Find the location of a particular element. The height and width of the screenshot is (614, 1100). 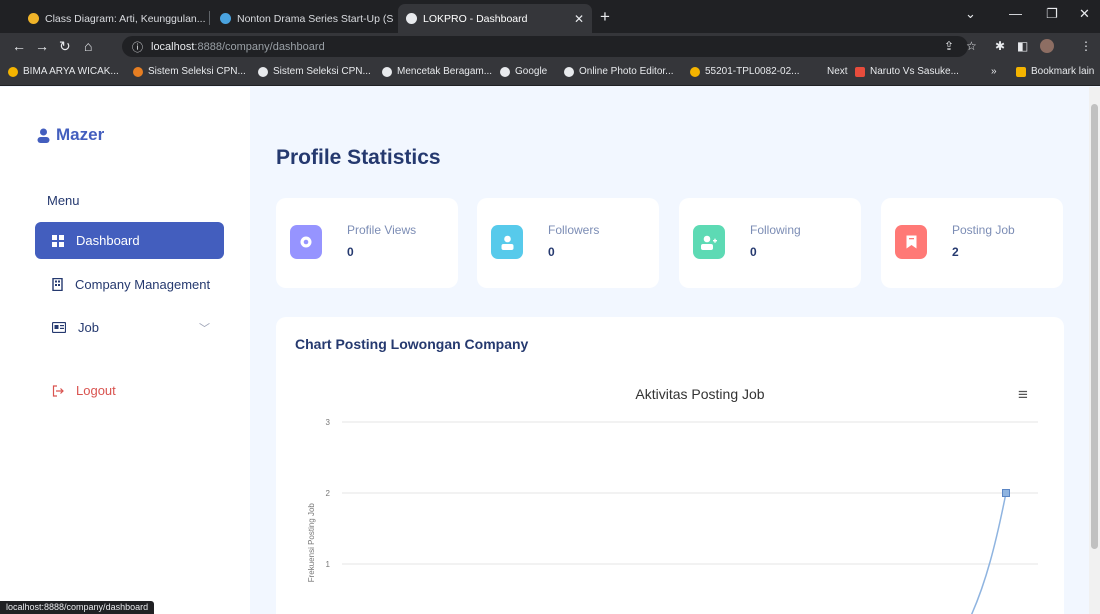

building-icon is located at coordinates (57, 284).